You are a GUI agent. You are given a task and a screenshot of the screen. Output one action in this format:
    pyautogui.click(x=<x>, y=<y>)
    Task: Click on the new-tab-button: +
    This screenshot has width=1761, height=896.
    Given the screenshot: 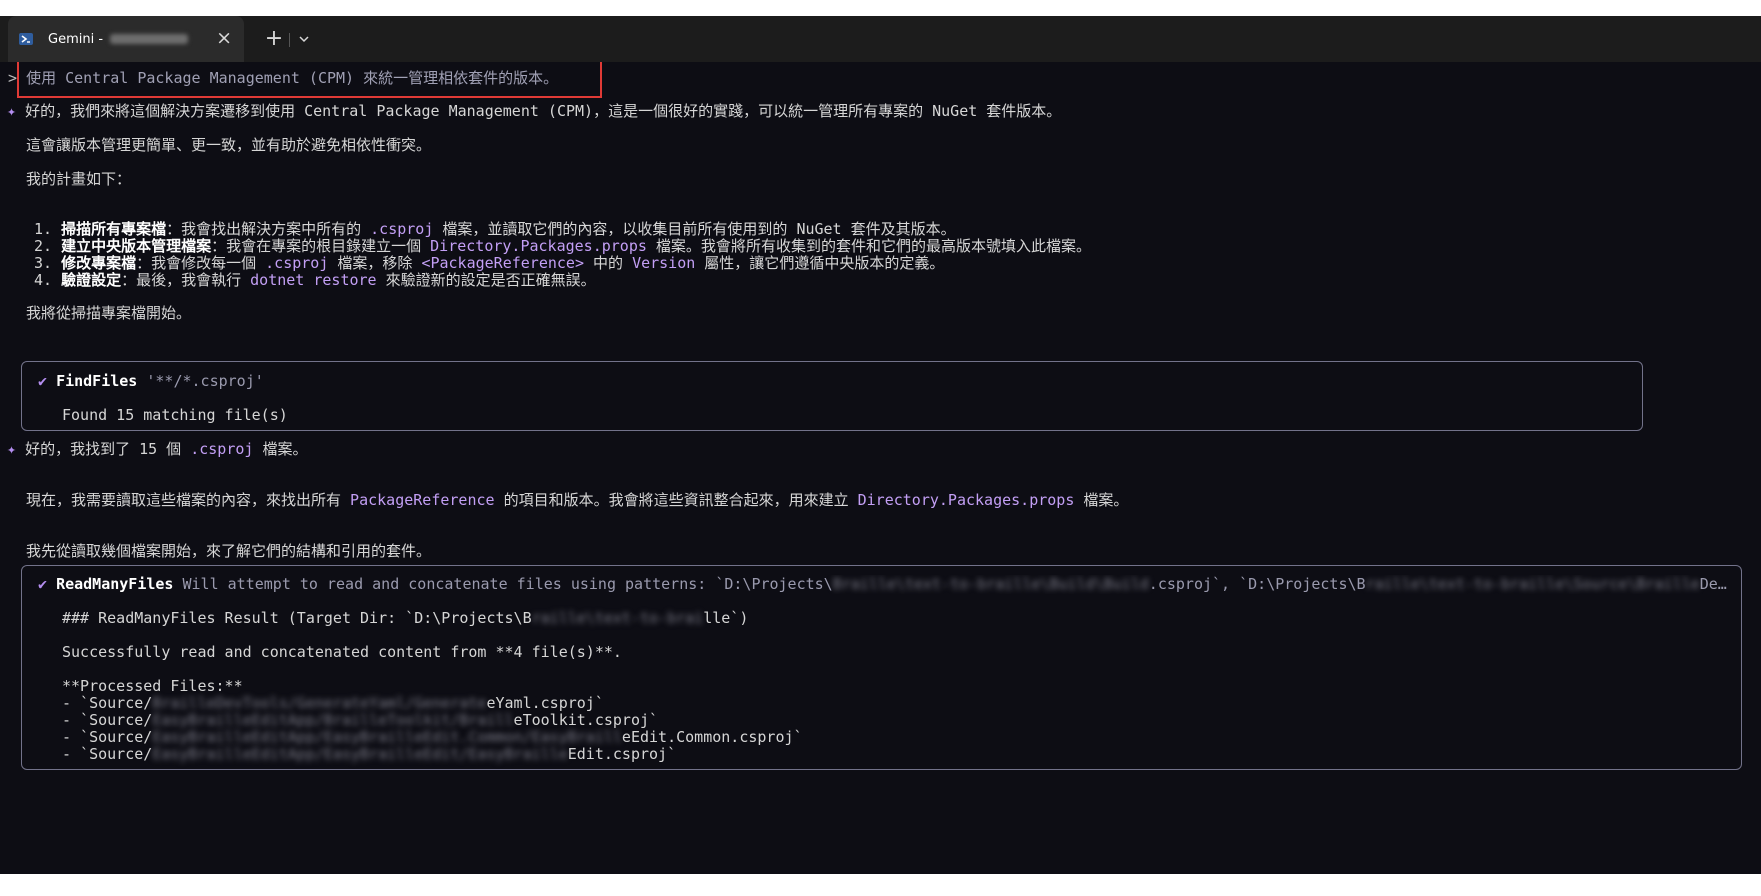 What is the action you would take?
    pyautogui.click(x=274, y=39)
    